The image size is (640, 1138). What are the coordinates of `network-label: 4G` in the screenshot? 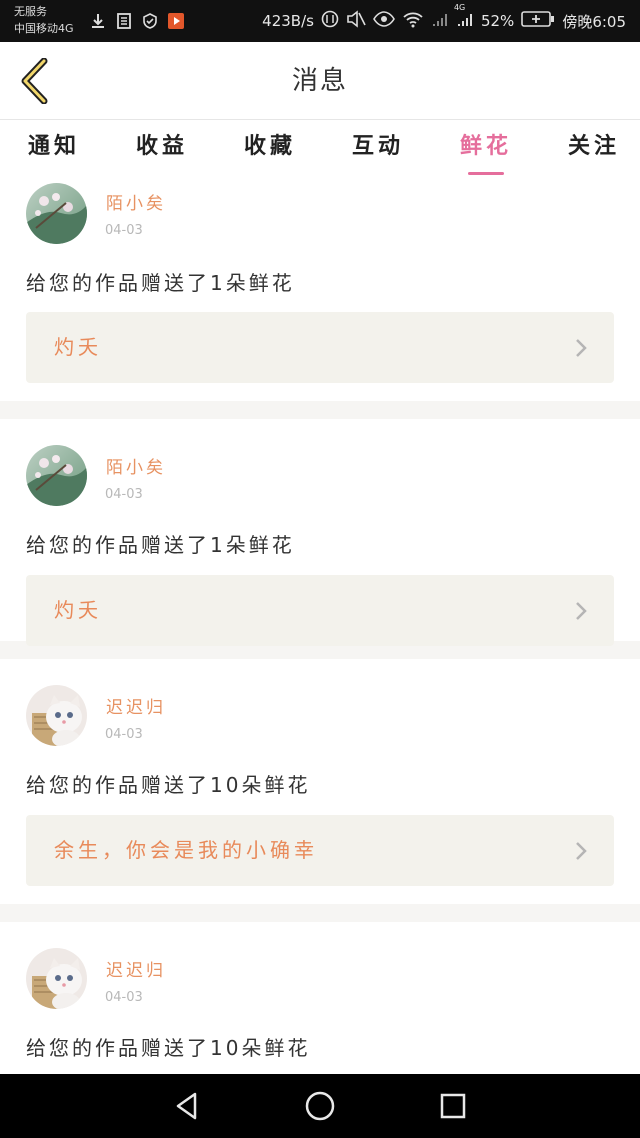 It's located at (459, 7).